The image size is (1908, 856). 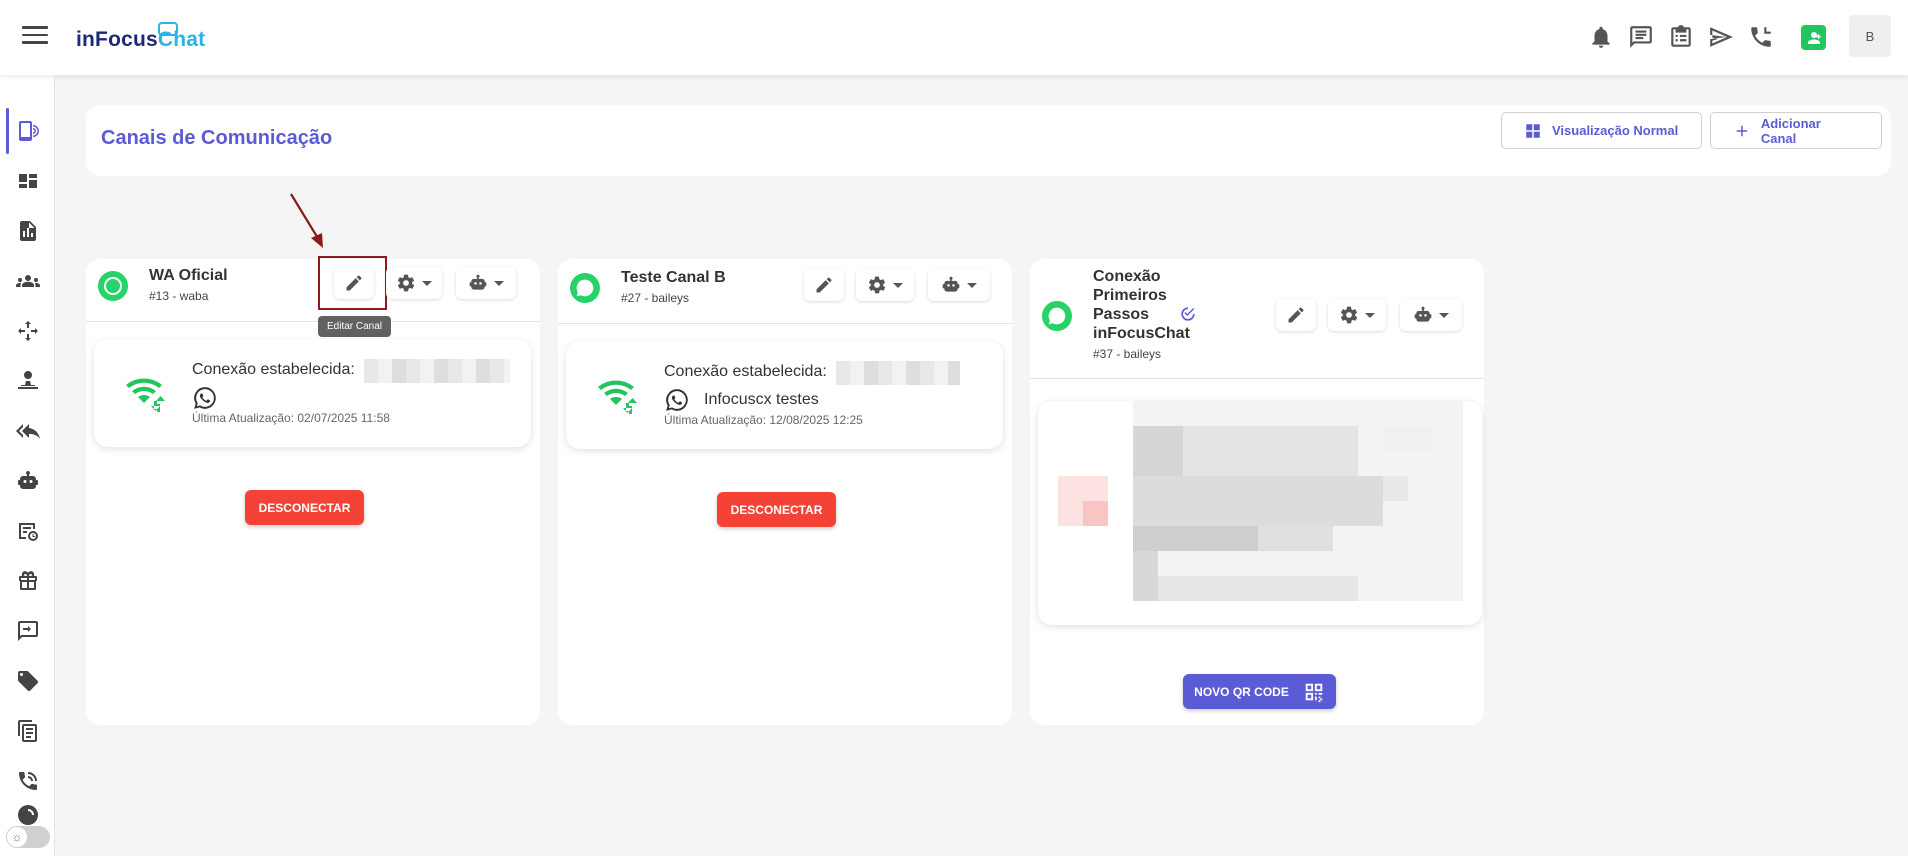 I want to click on sun-icon: ☼, so click(x=17, y=837).